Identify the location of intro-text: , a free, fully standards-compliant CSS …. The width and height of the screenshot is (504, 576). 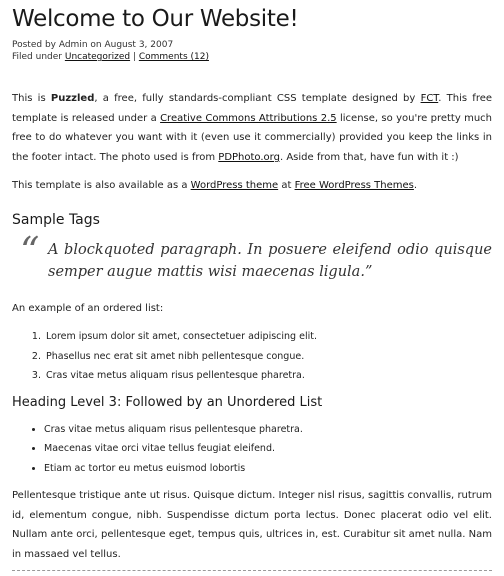
(257, 98).